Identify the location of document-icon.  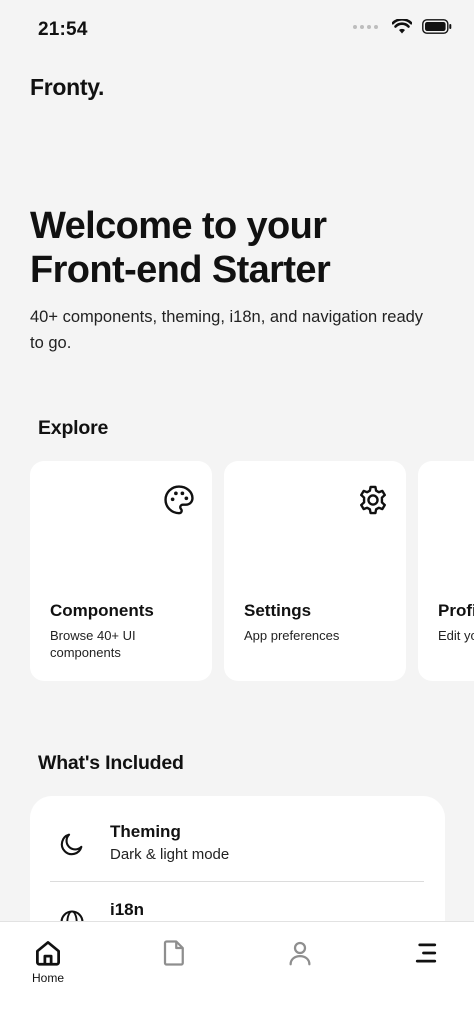
(173, 953).